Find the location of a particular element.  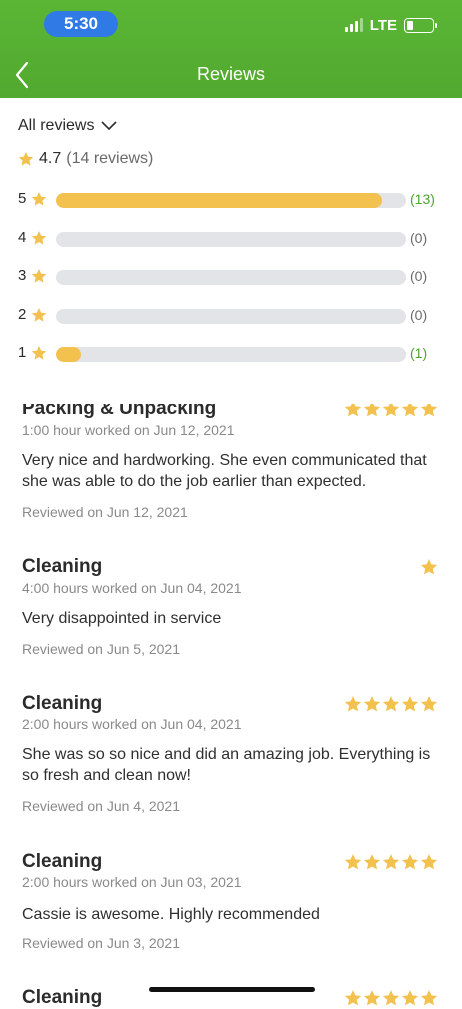

rating-label: 3 is located at coordinates (22, 275).